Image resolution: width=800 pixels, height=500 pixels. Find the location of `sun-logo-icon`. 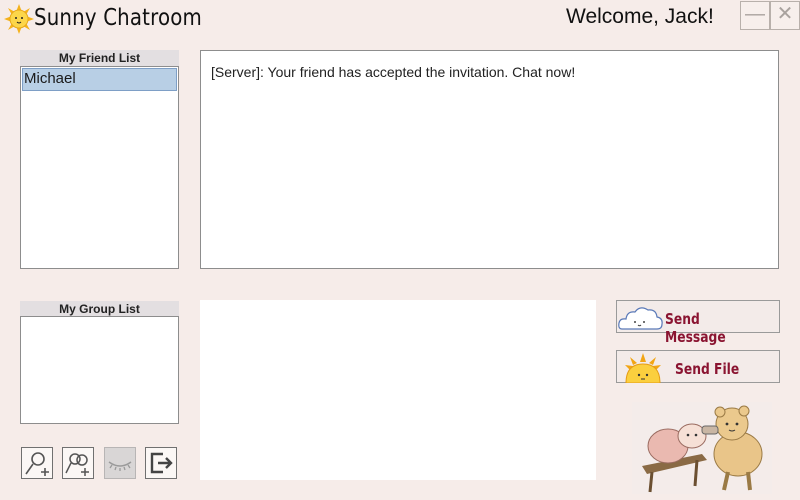

sun-logo-icon is located at coordinates (19, 19).